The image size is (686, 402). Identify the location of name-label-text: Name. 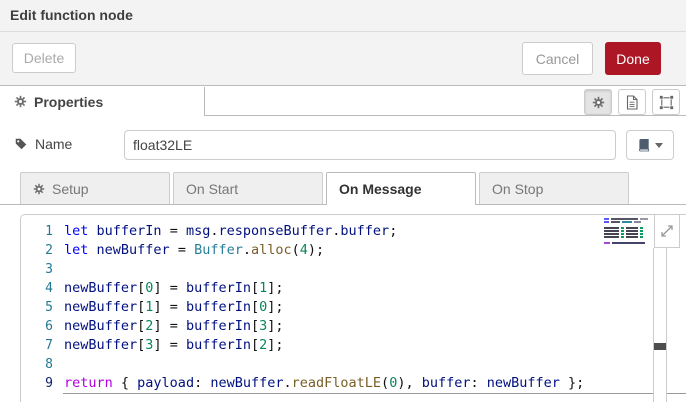
(54, 144).